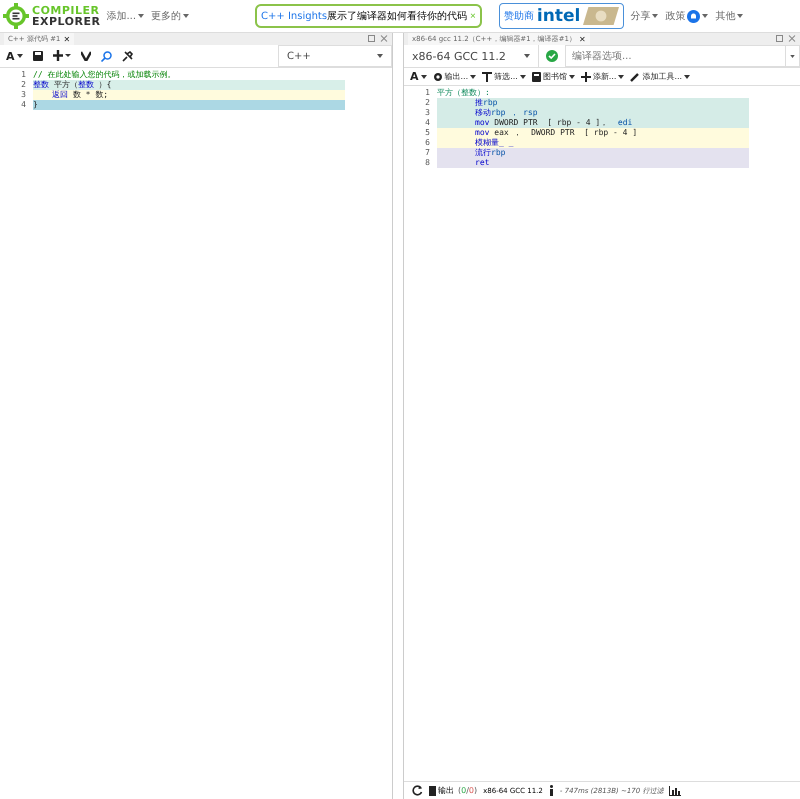 This screenshot has width=800, height=799. I want to click on bell-icon, so click(693, 16).